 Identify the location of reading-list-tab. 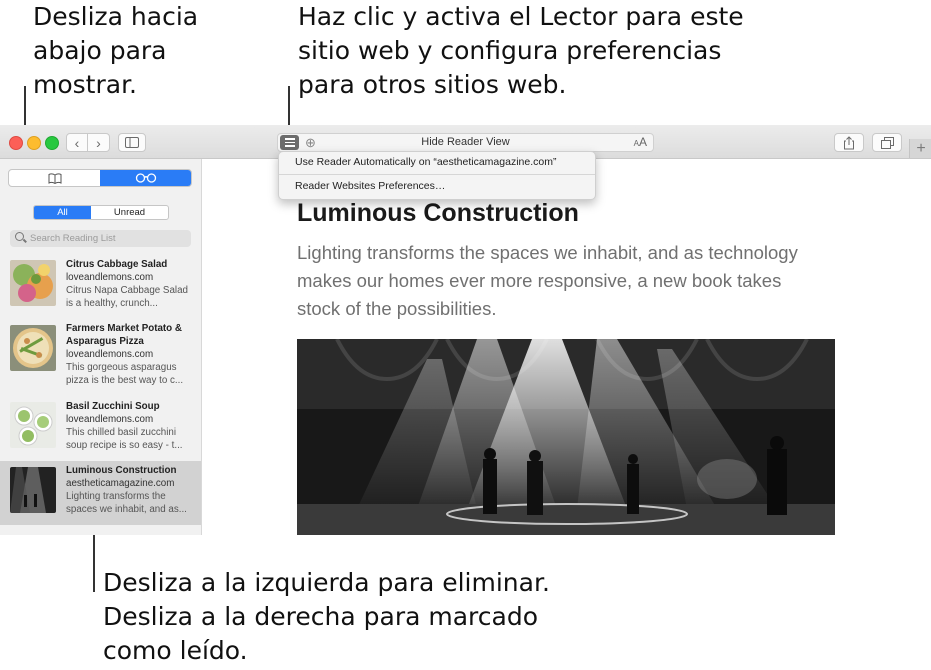
(145, 178).